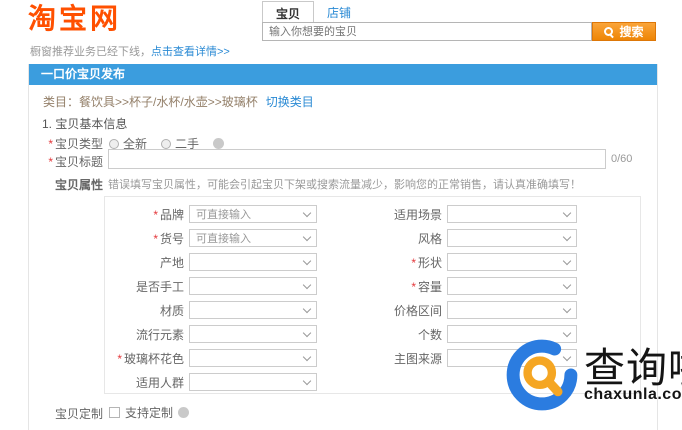 Image resolution: width=682 pixels, height=430 pixels. Describe the element at coordinates (150, 358) in the screenshot. I see `attr-label: * 玻璃杯花色` at that location.